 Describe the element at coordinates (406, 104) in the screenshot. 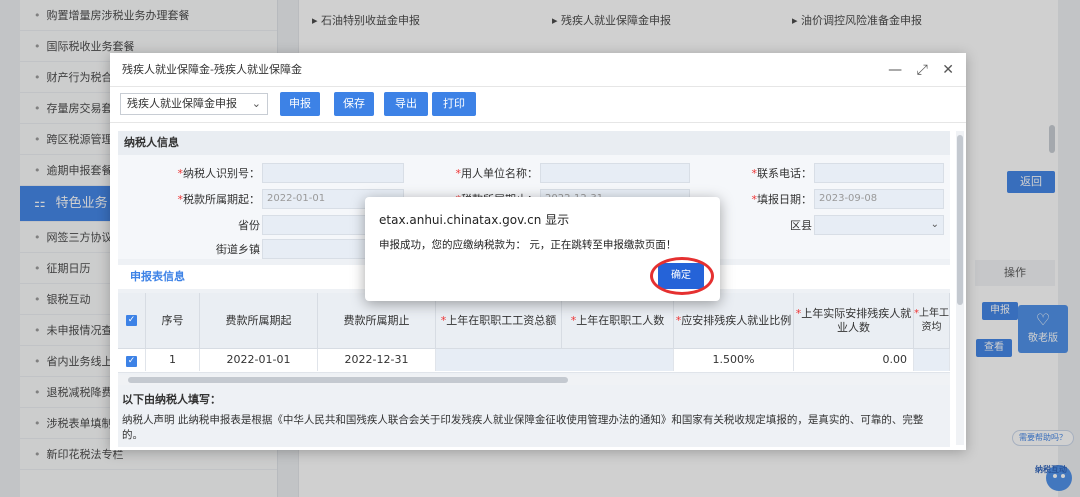

I see `export-button: 导出` at that location.